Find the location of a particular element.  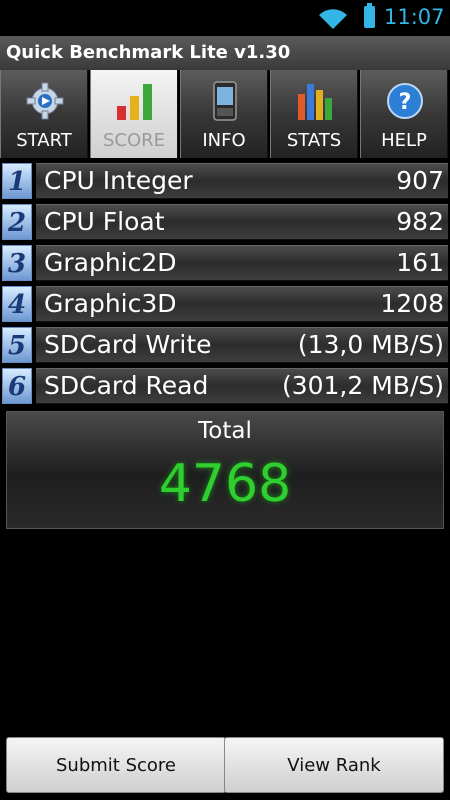

total-score: 4768 is located at coordinates (225, 484).